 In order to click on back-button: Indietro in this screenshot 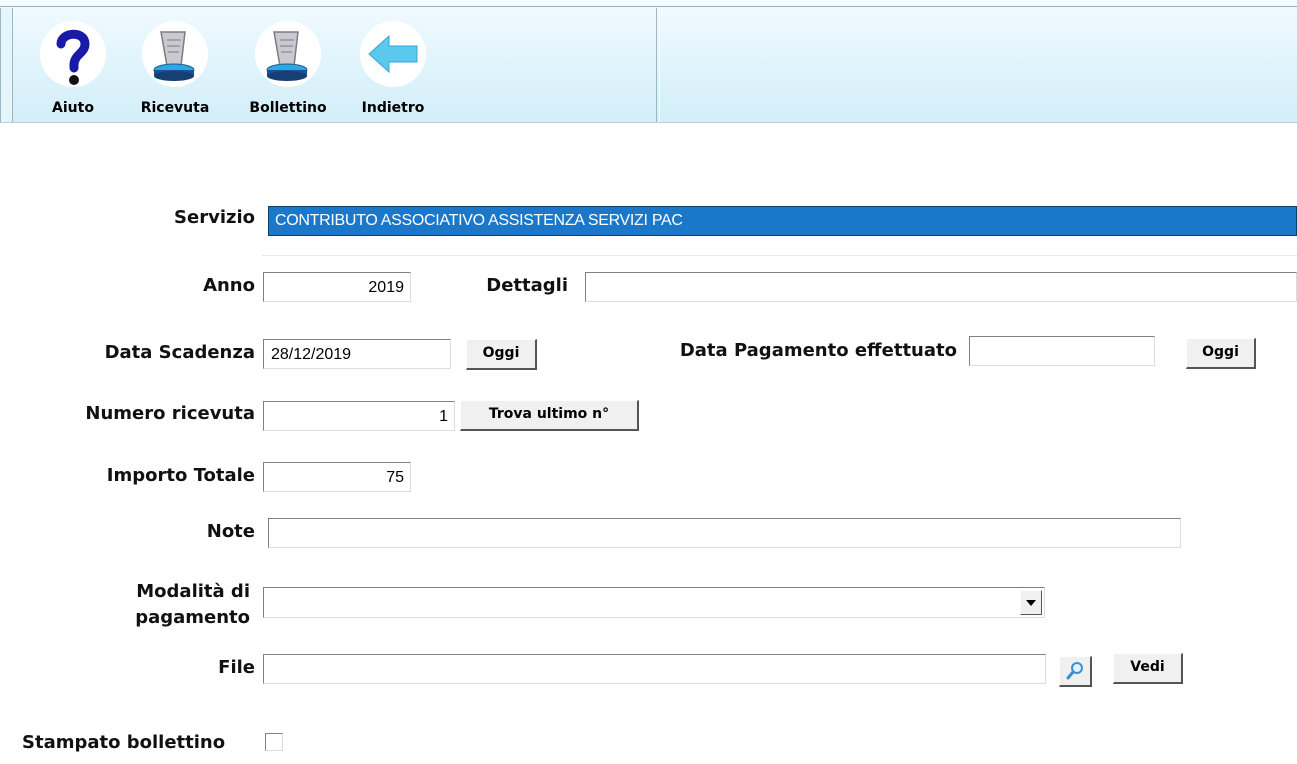, I will do `click(393, 66)`.